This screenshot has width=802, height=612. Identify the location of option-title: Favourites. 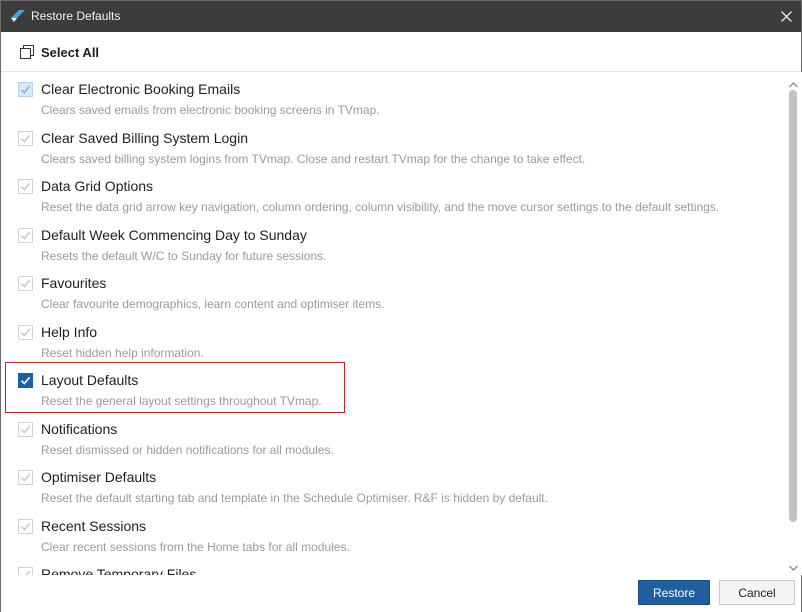
(74, 283).